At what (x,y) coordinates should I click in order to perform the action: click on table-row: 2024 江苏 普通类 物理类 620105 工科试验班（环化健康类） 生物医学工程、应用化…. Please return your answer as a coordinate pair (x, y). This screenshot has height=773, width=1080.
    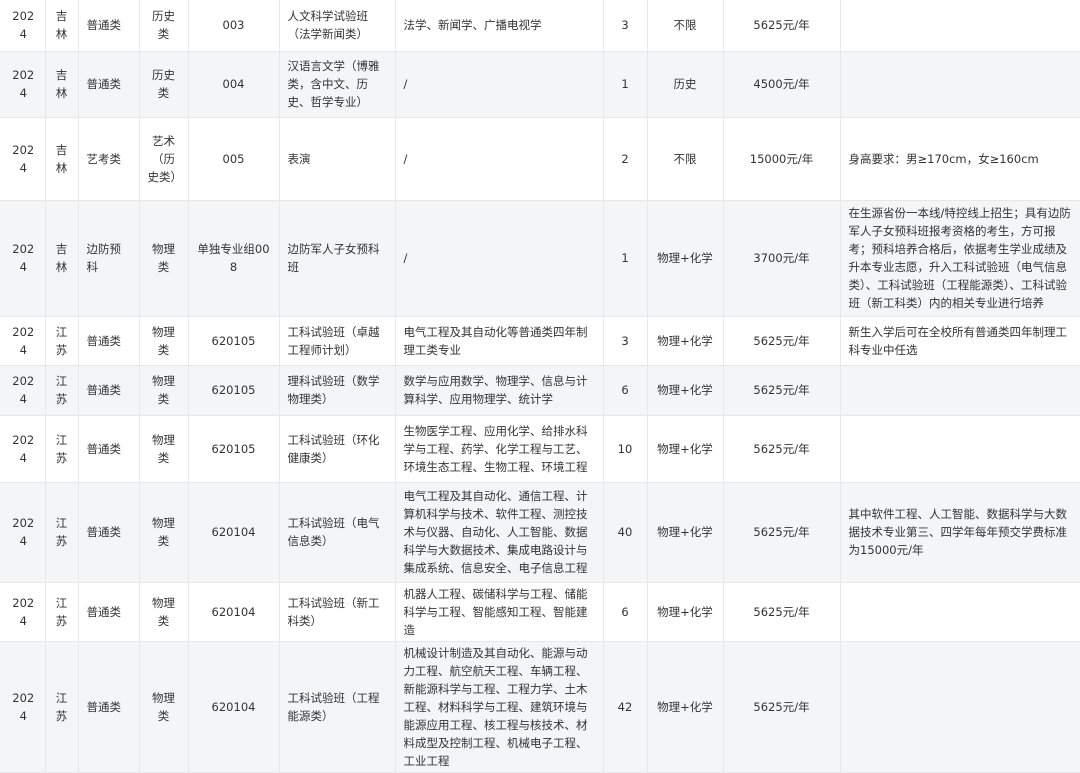
    Looking at the image, I should click on (540, 449).